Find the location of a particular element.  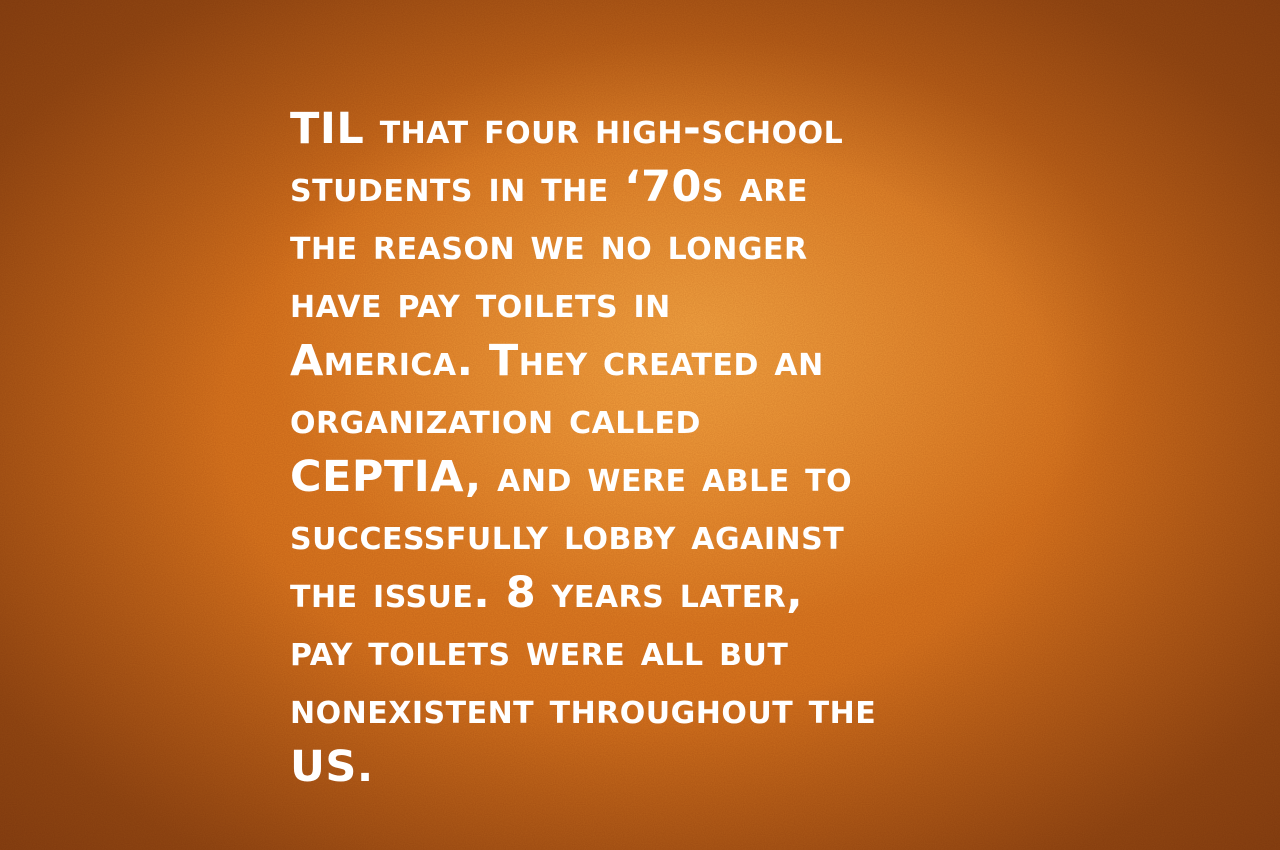

fact-line: the issue. 8 years later, is located at coordinates (547, 593).